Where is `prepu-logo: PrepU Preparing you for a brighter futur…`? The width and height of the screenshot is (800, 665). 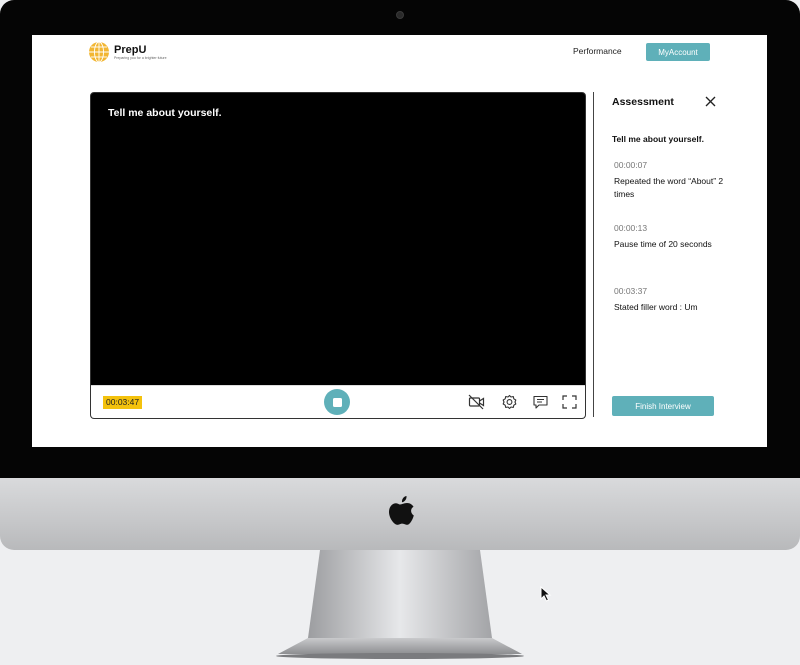 prepu-logo: PrepU Preparing you for a brighter futur… is located at coordinates (127, 52).